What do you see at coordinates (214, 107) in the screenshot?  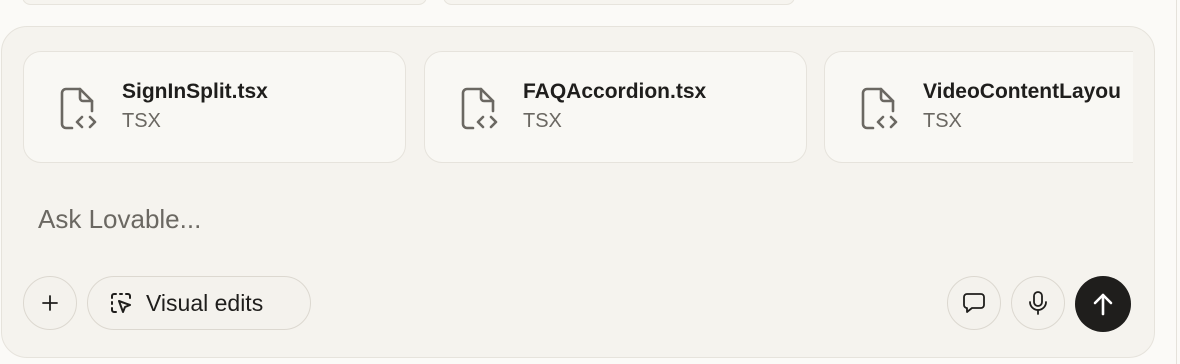 I see `attachment-card: SignInSplit.tsx TSX` at bounding box center [214, 107].